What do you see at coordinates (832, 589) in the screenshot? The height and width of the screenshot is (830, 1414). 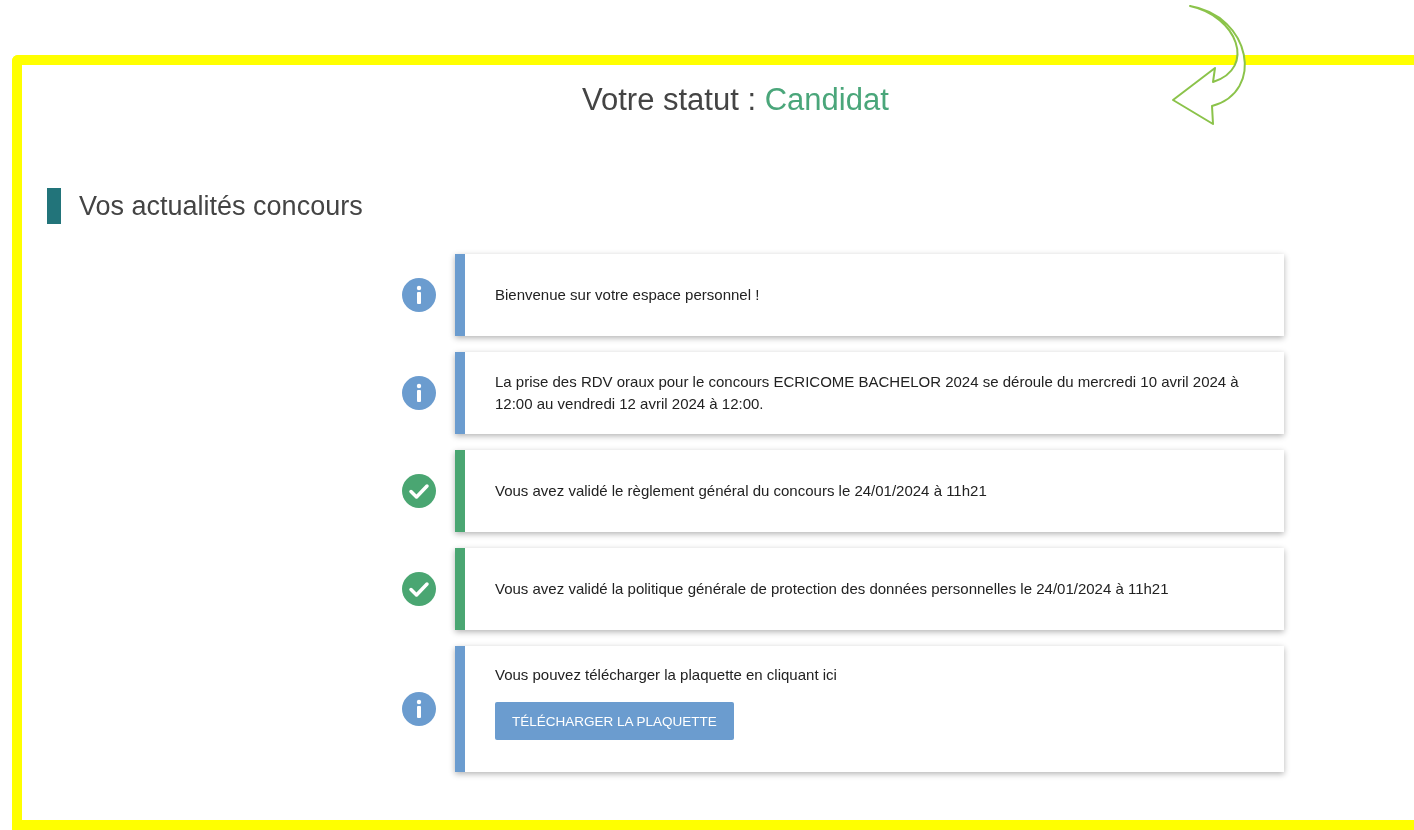 I see `news-text: Vous avez validé la politique générale de protection des données personnelles le 24/01/2024 à 11h21` at bounding box center [832, 589].